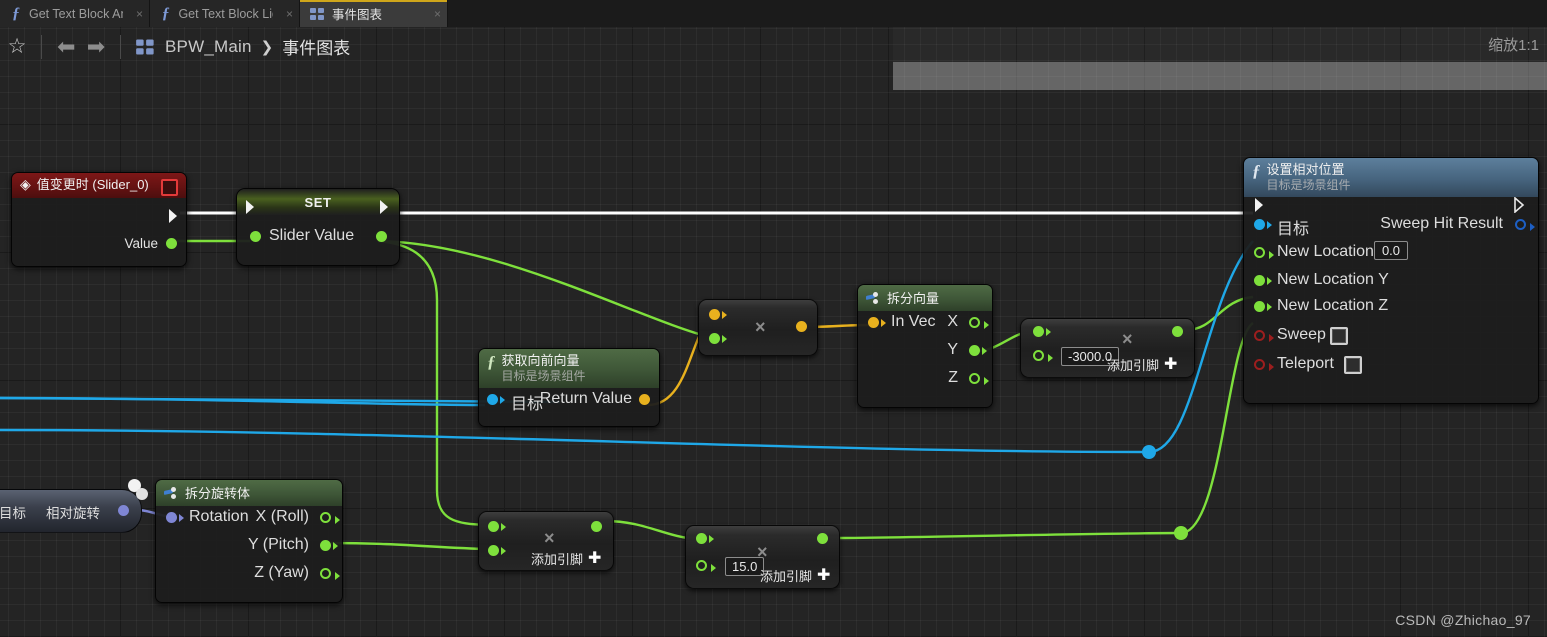 This screenshot has height=637, width=1547. Describe the element at coordinates (979, 379) in the screenshot. I see `z-out-pin` at that location.